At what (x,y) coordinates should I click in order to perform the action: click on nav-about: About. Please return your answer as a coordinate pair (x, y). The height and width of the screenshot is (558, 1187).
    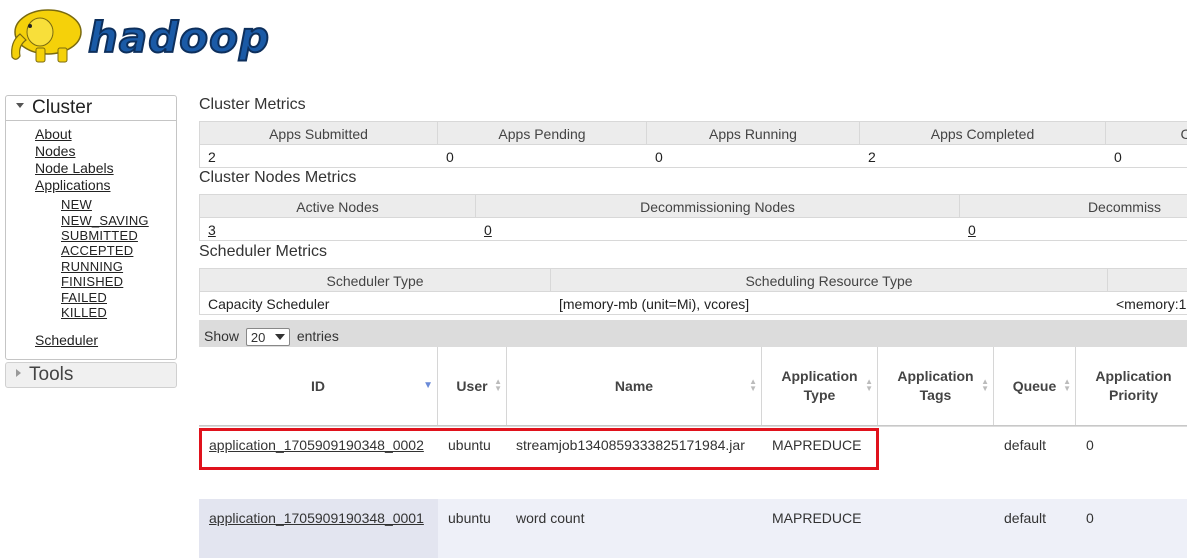
    Looking at the image, I should click on (53, 134).